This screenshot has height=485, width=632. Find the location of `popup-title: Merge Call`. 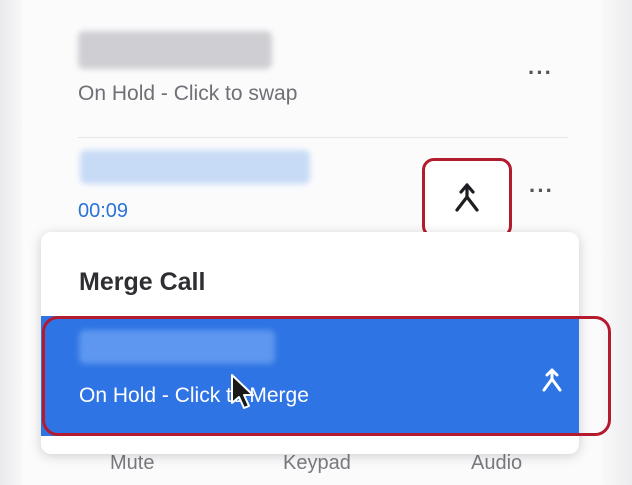

popup-title: Merge Call is located at coordinates (142, 282).